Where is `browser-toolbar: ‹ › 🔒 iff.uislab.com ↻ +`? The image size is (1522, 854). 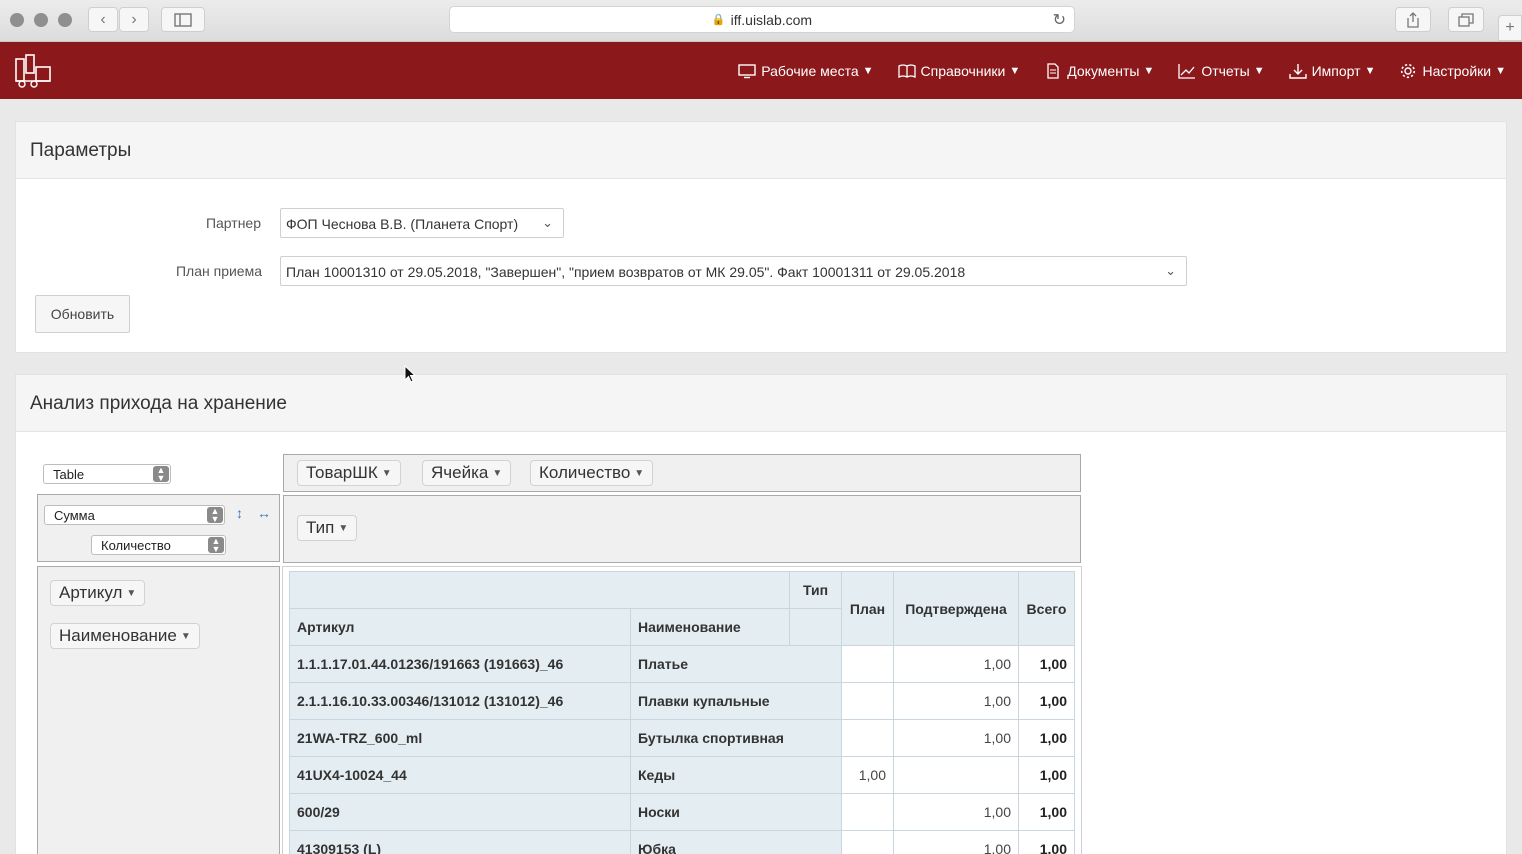 browser-toolbar: ‹ › 🔒 iff.uislab.com ↻ + is located at coordinates (761, 21).